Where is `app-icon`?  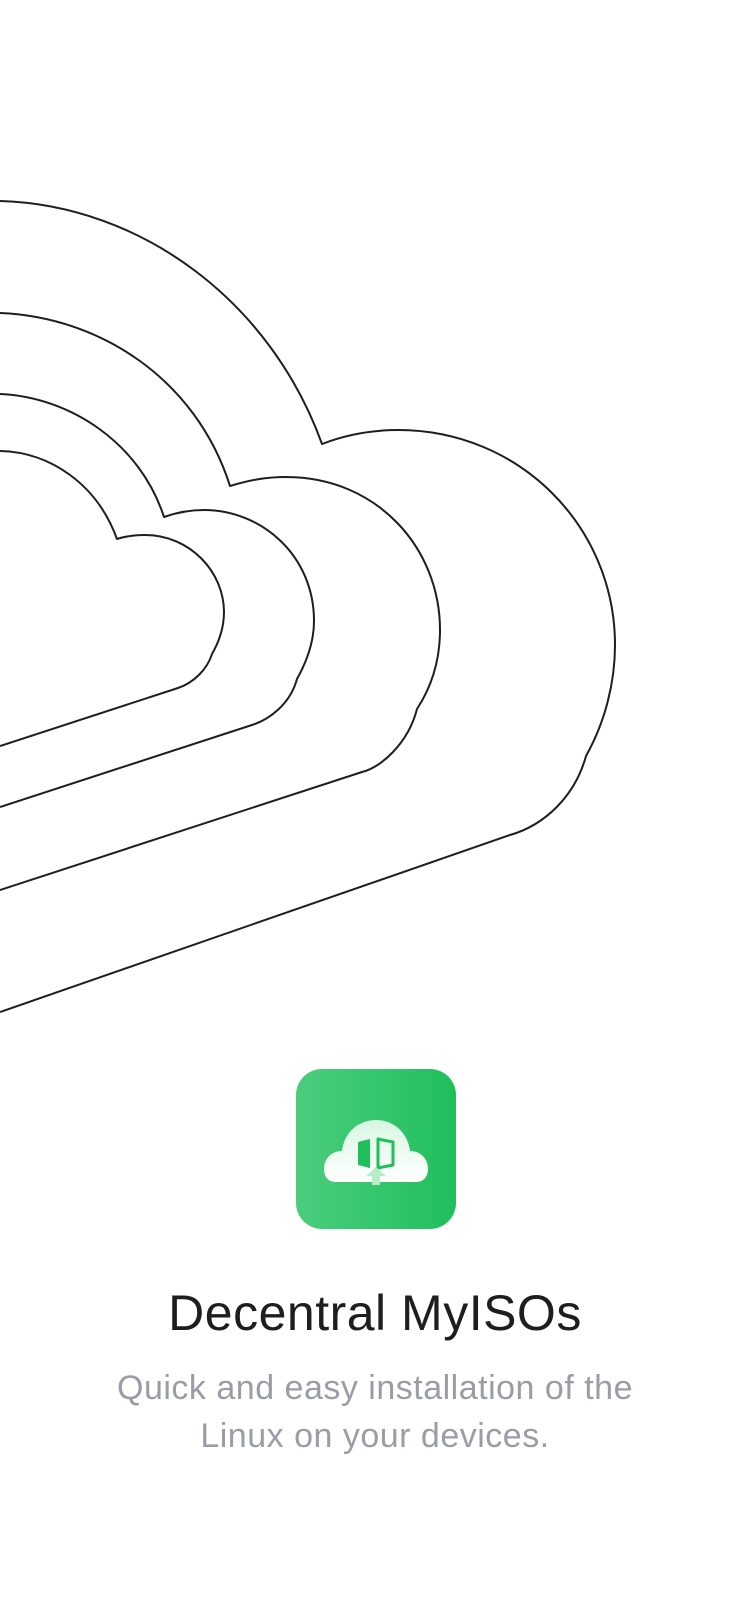 app-icon is located at coordinates (376, 1149).